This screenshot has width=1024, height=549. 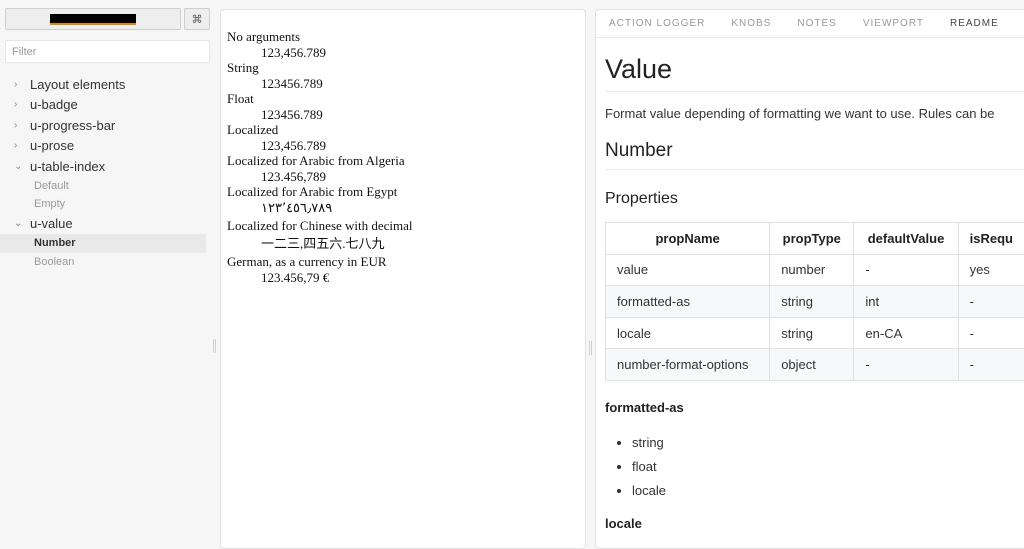 I want to click on tab-viewport: VIEWPORT, so click(x=893, y=23).